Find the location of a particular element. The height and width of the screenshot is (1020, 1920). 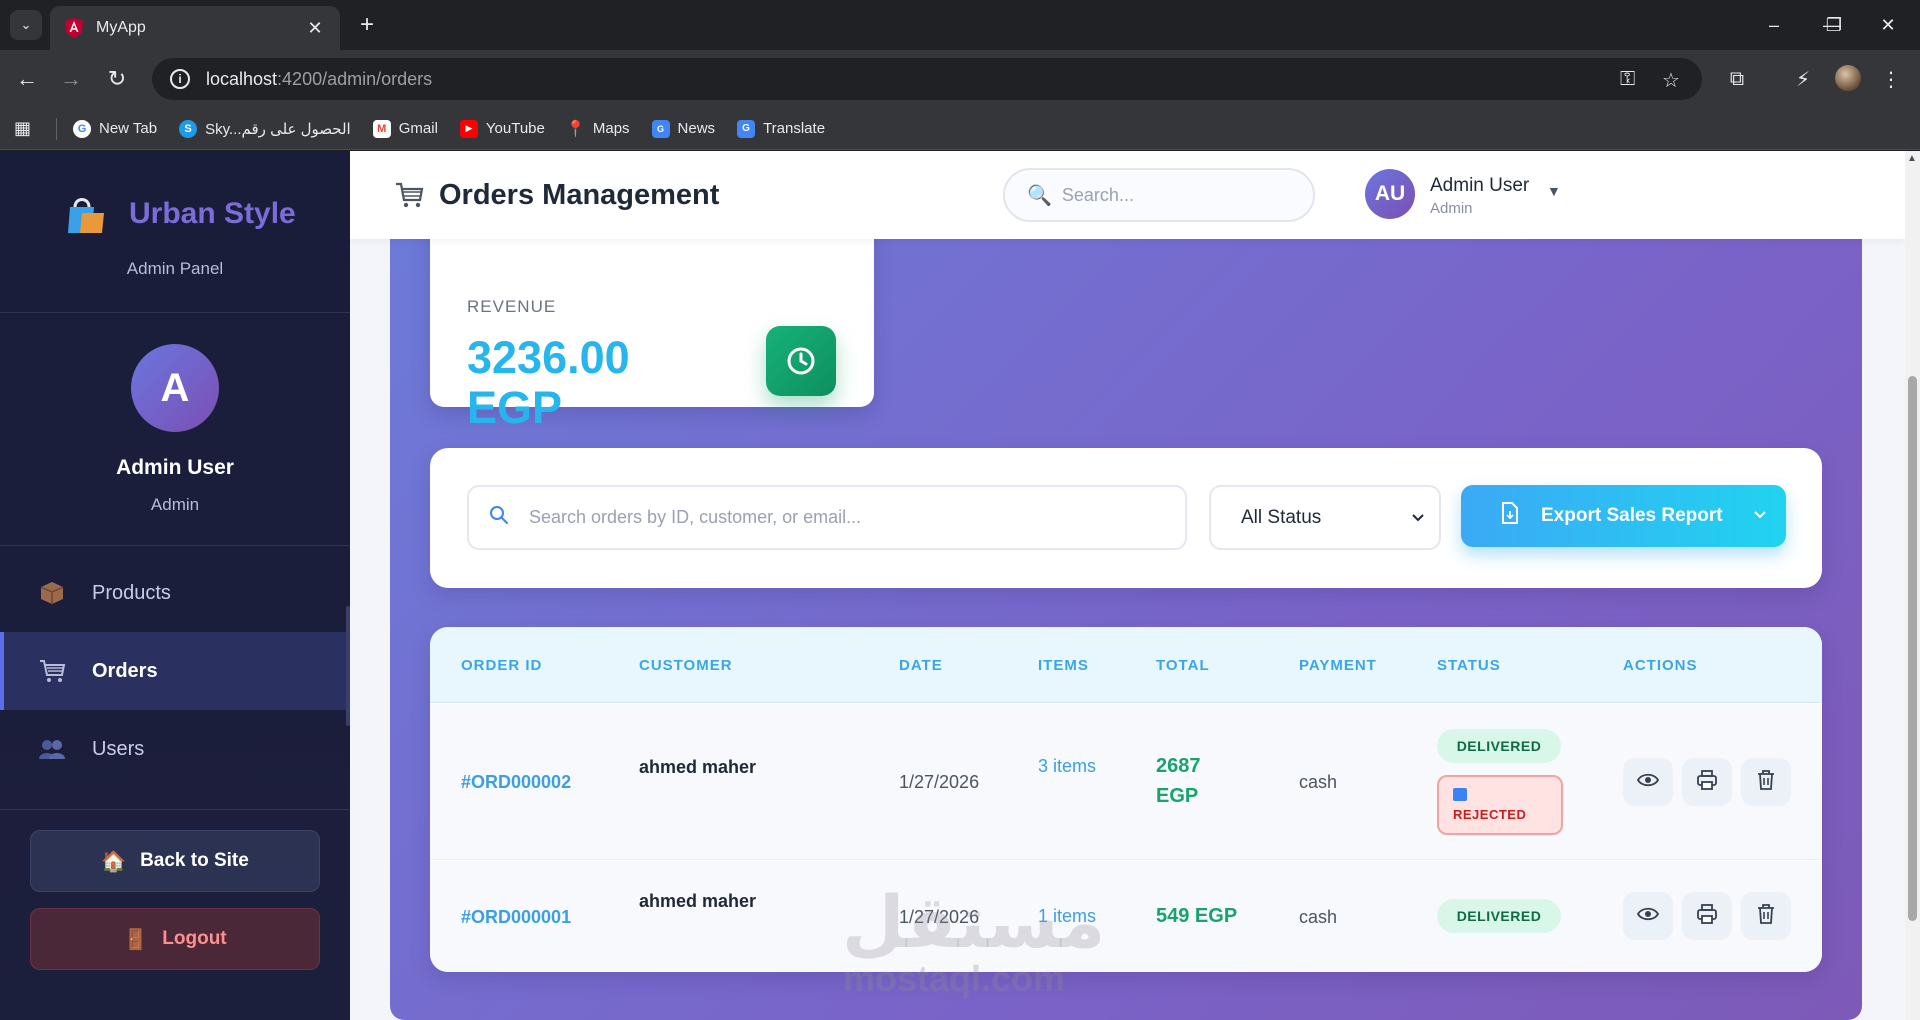

back-to-site-label: Back to Site is located at coordinates (194, 860).